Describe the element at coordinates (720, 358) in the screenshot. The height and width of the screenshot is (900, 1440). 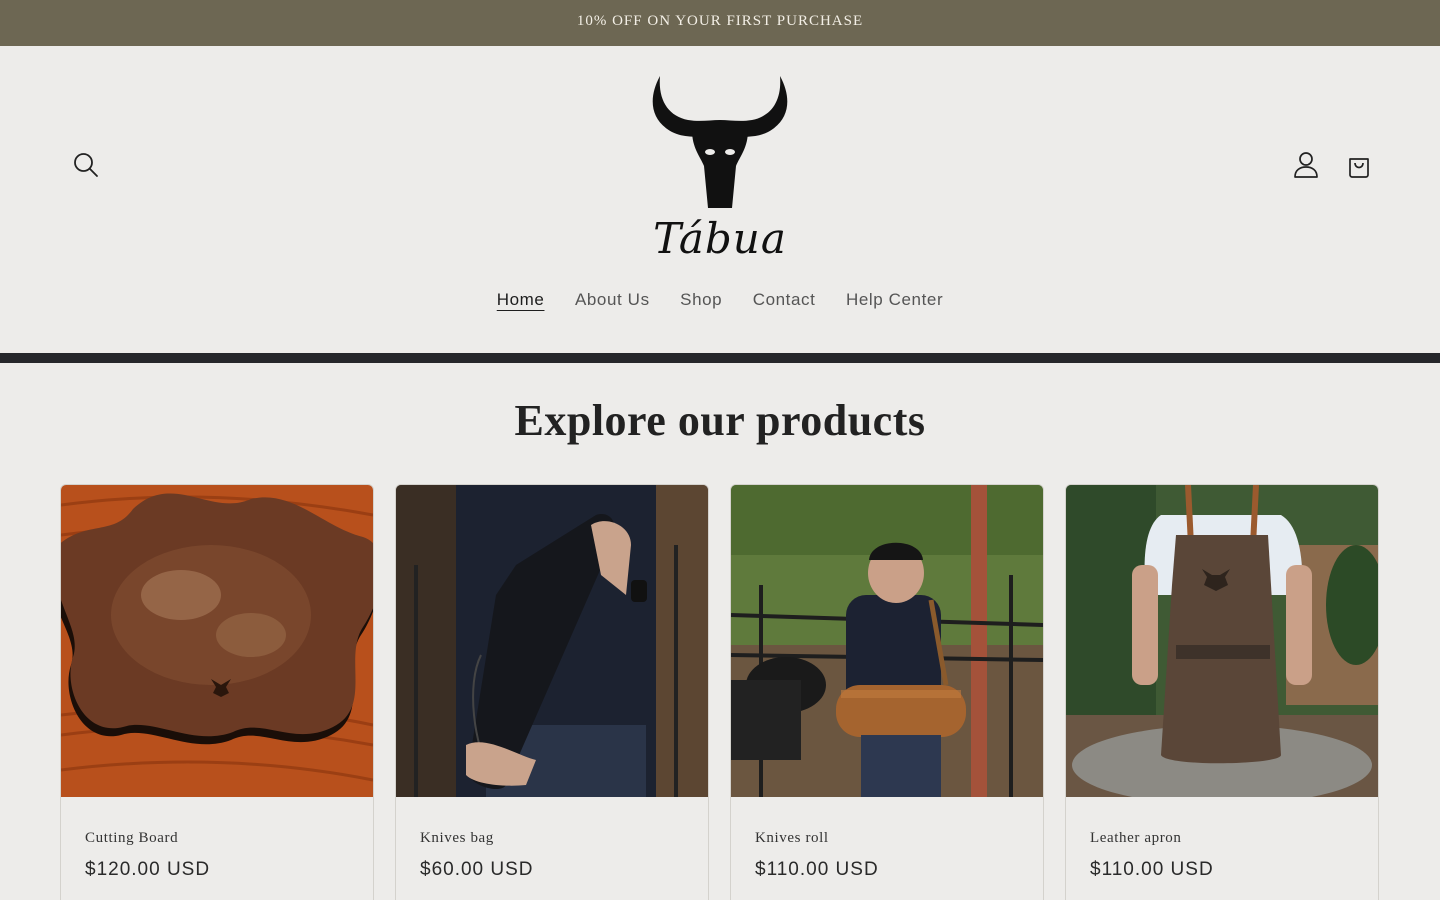
I see `header-divider` at that location.